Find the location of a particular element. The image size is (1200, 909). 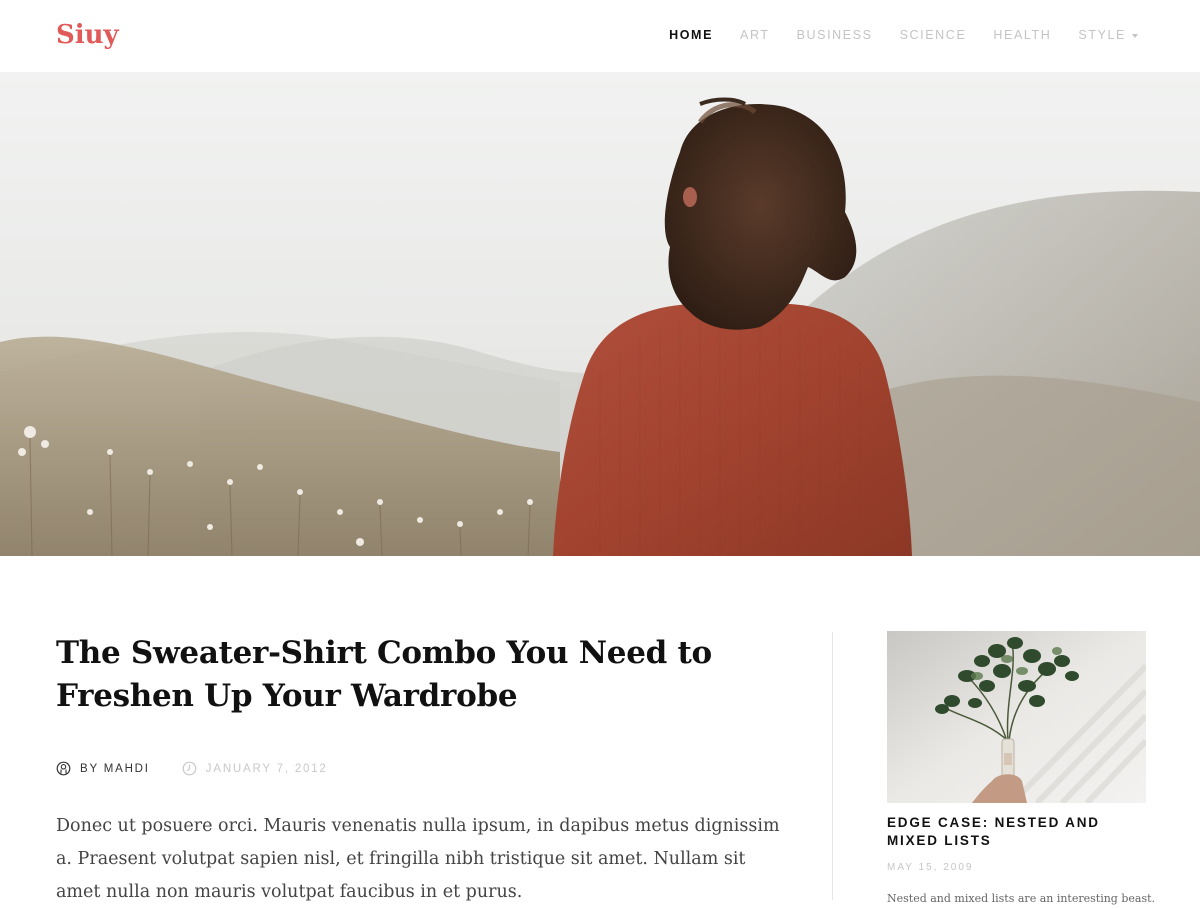

nav-item-art: ART is located at coordinates (755, 35).